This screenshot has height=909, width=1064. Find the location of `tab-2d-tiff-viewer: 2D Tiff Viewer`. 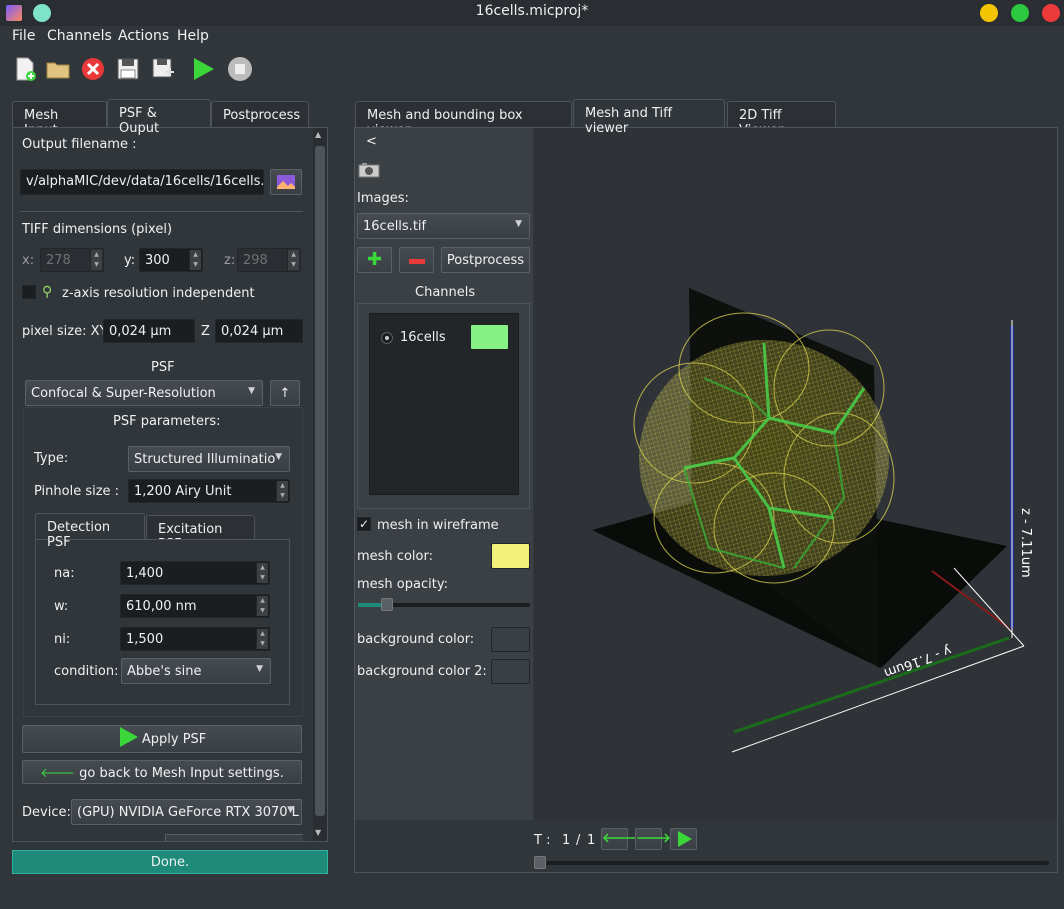

tab-2d-tiff-viewer: 2D Tiff Viewer is located at coordinates (781, 119).